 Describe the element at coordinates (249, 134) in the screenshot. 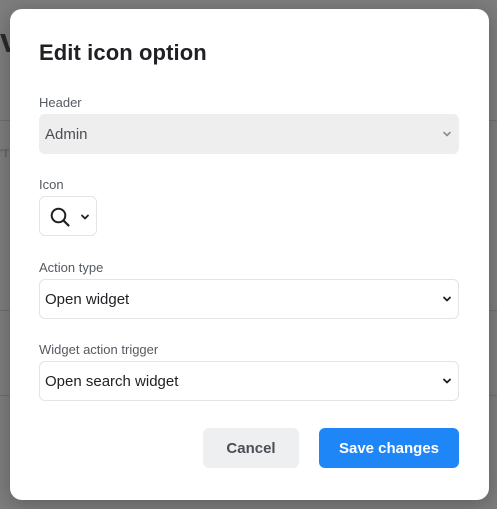

I see `header-select: Admin` at that location.